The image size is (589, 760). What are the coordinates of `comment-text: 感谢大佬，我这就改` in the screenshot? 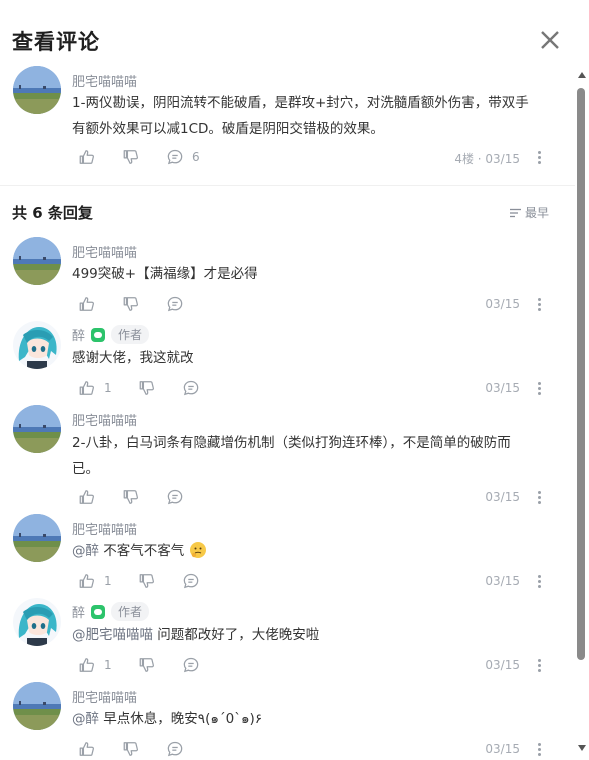 It's located at (133, 358).